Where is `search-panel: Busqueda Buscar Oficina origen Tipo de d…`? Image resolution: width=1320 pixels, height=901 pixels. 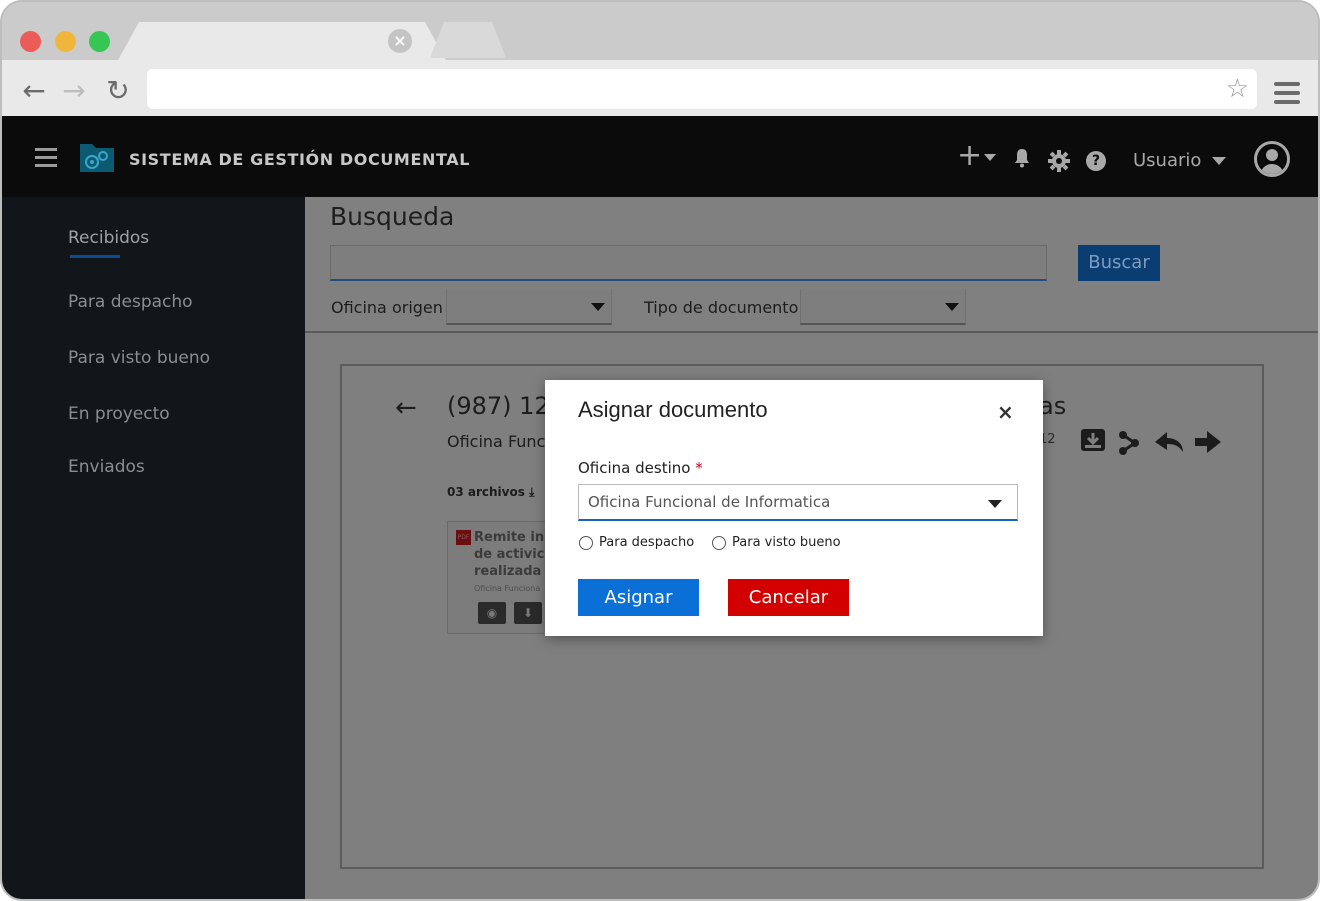 search-panel: Busqueda Buscar Oficina origen Tipo de d… is located at coordinates (811, 265).